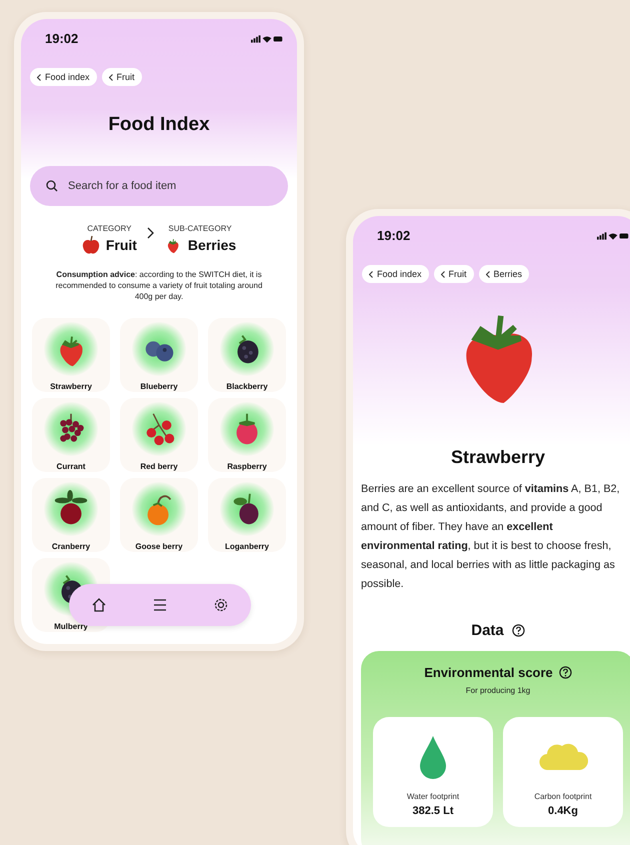 This screenshot has width=630, height=845. What do you see at coordinates (150, 233) in the screenshot?
I see `chevron-right-icon` at bounding box center [150, 233].